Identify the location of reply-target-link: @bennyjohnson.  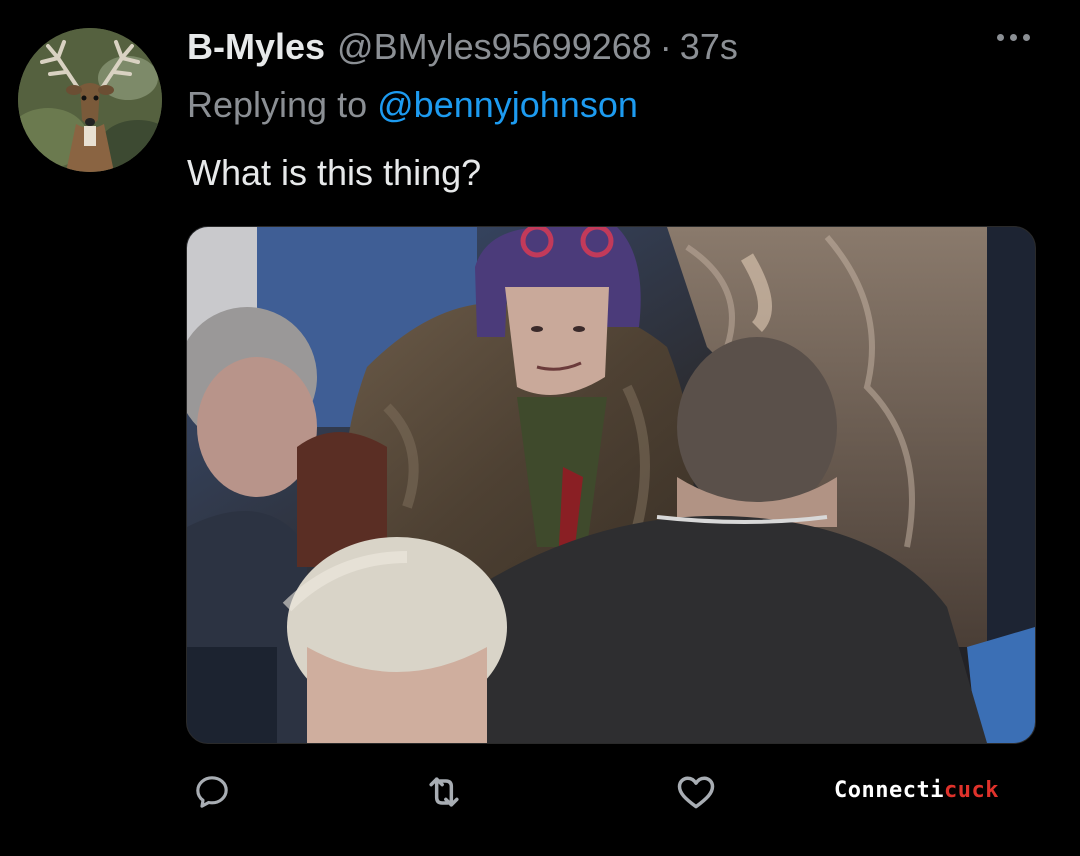
(507, 104).